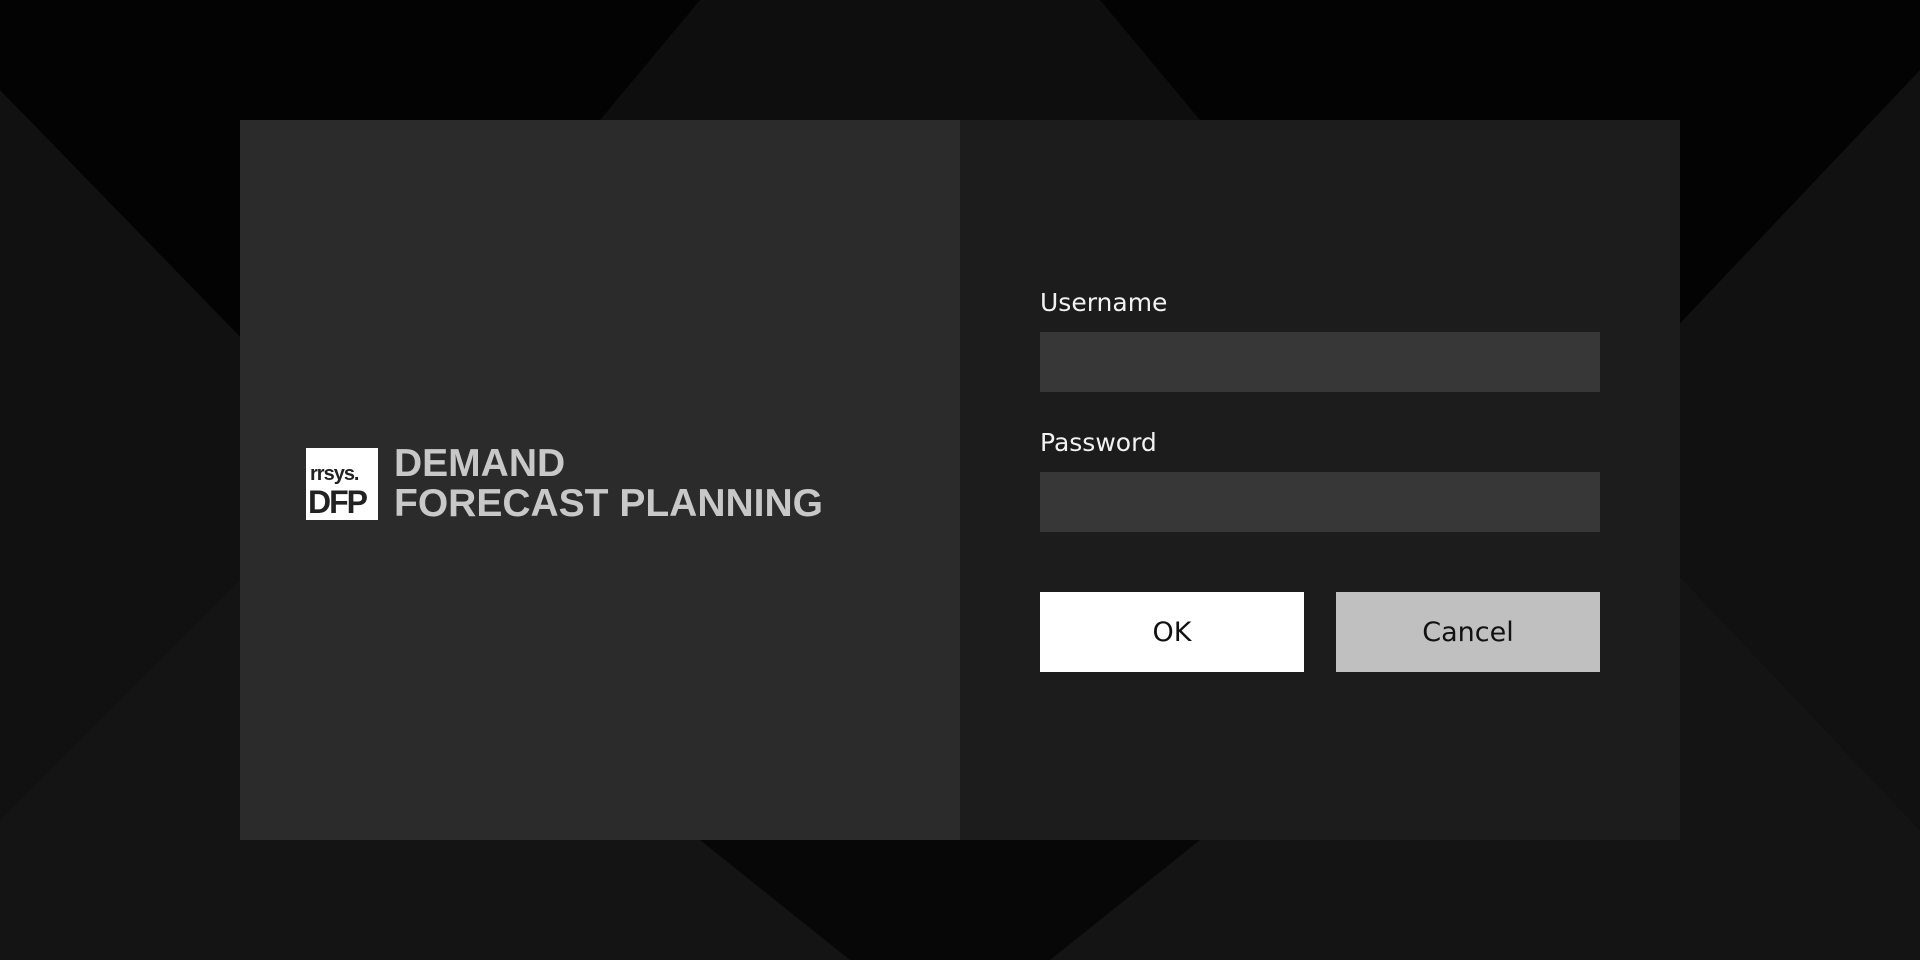 The width and height of the screenshot is (1920, 960). I want to click on cancel-button: Cancel, so click(1468, 632).